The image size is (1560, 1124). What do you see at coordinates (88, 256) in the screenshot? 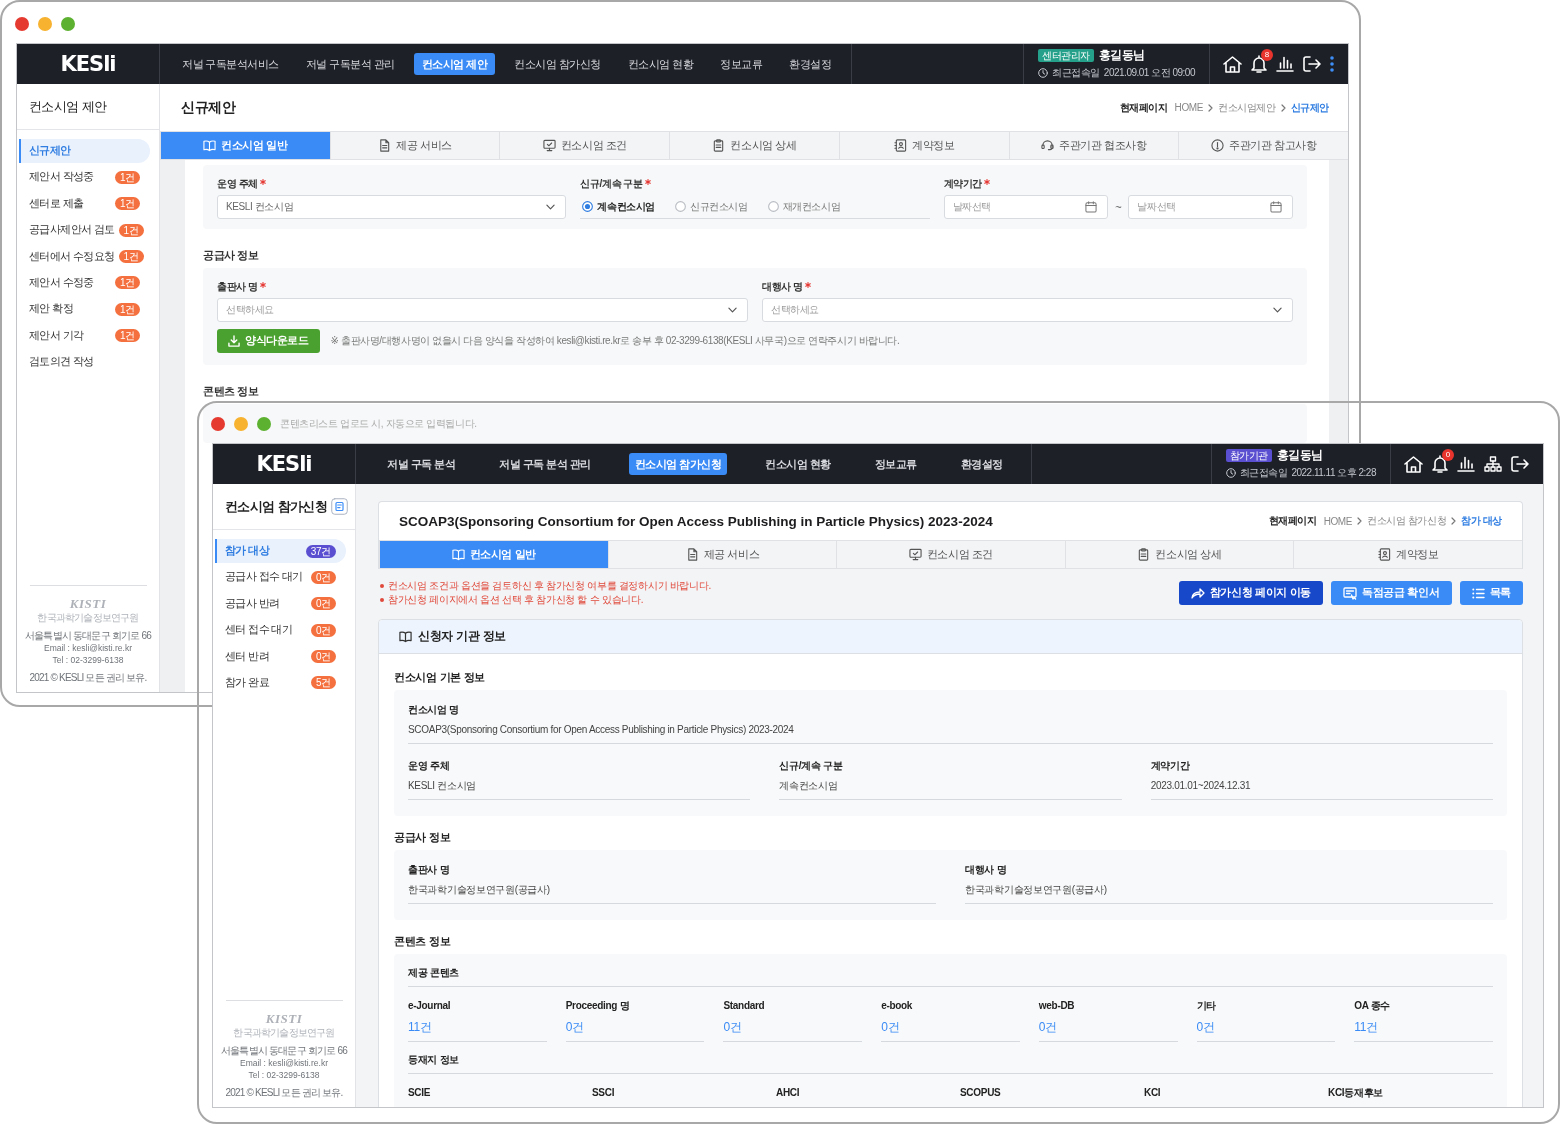
I see `sidebar-item: 센터에서 수정요청 1건` at bounding box center [88, 256].